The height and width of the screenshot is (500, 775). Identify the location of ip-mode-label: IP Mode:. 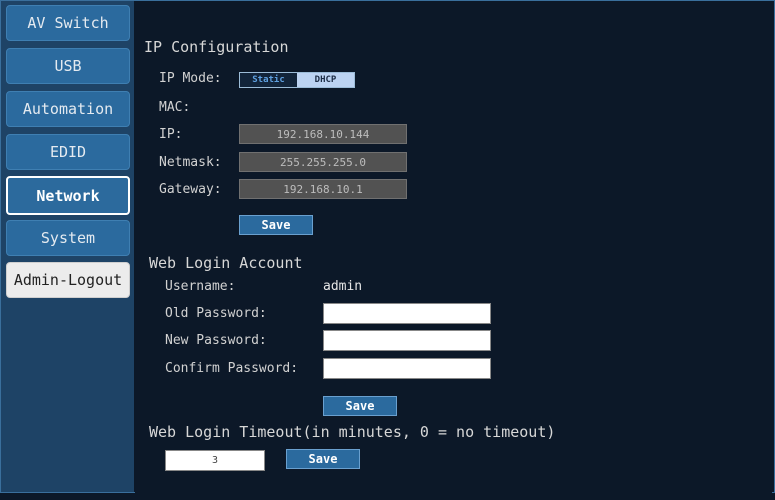
(190, 78).